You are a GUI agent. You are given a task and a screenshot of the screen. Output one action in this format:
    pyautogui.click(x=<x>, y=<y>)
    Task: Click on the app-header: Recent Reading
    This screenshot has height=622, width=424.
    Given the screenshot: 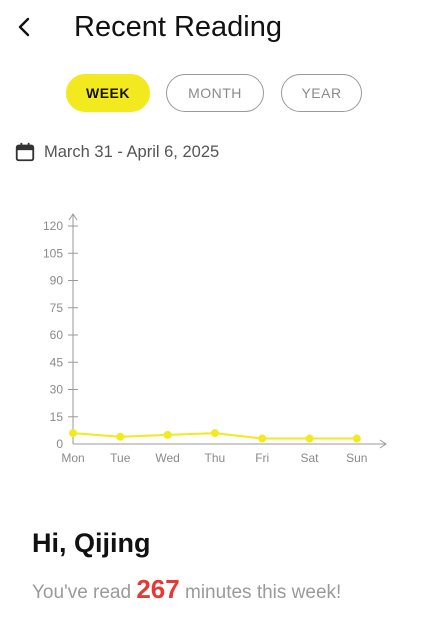 What is the action you would take?
    pyautogui.click(x=212, y=28)
    